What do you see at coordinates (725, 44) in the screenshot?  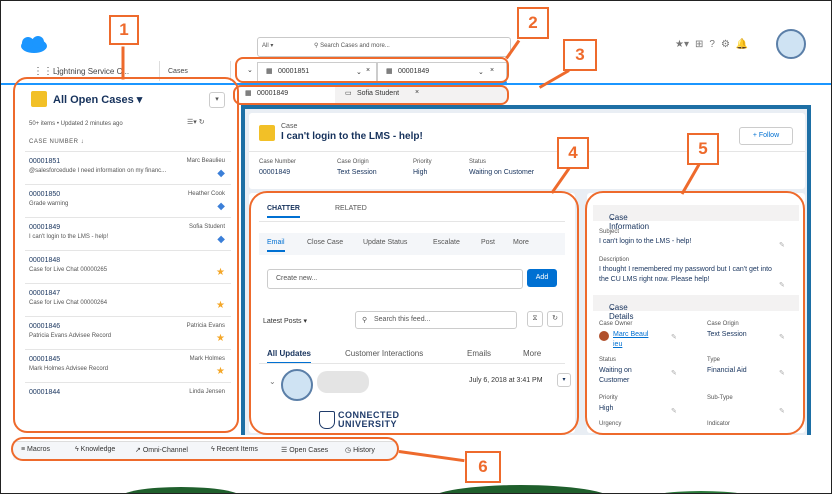 I see `setup-gear-icon: ⚙` at bounding box center [725, 44].